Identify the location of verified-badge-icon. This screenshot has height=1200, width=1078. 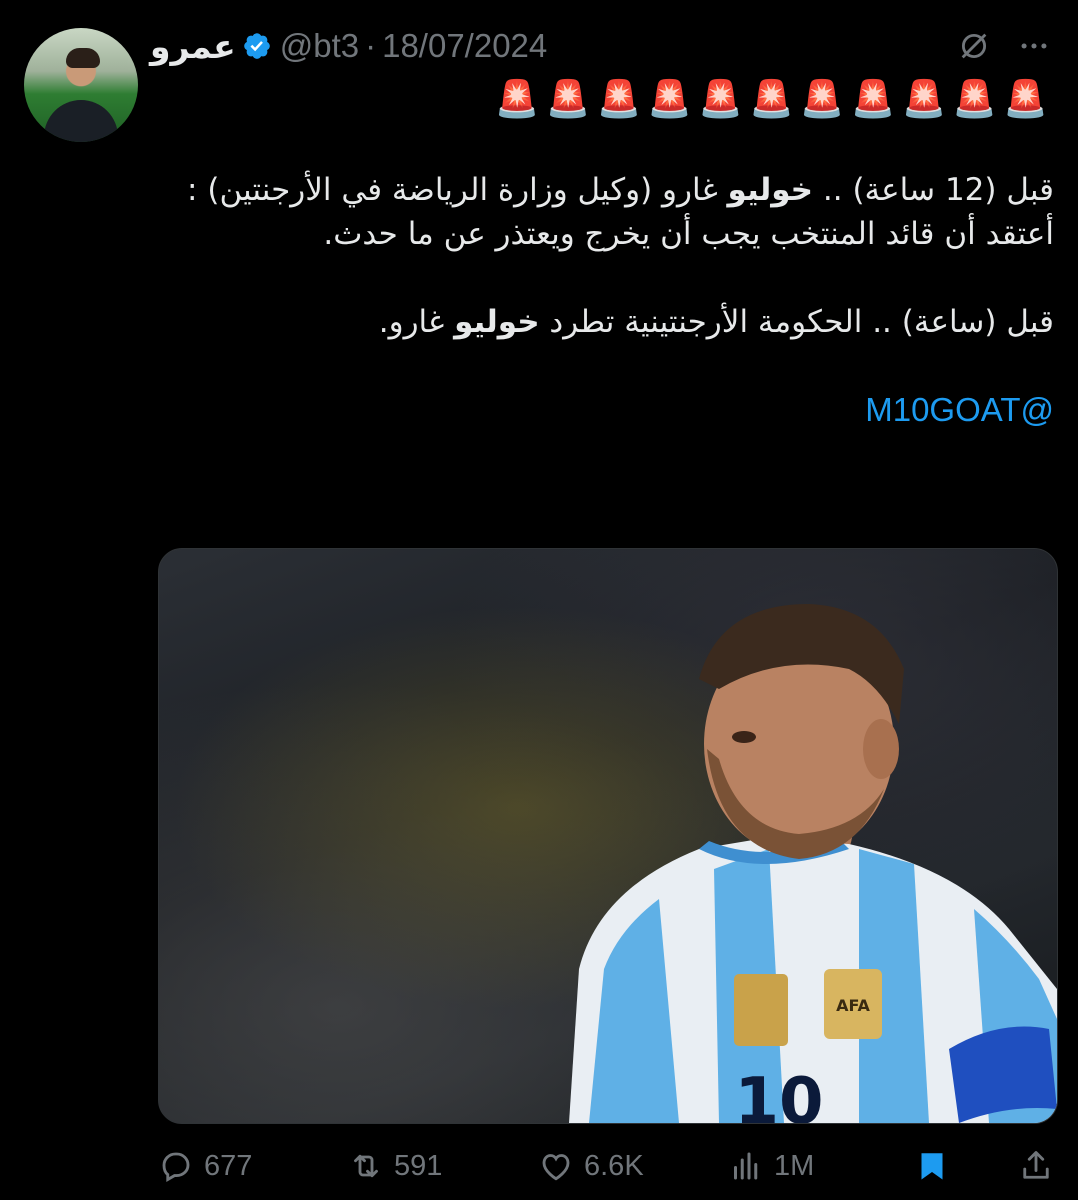
(256, 46).